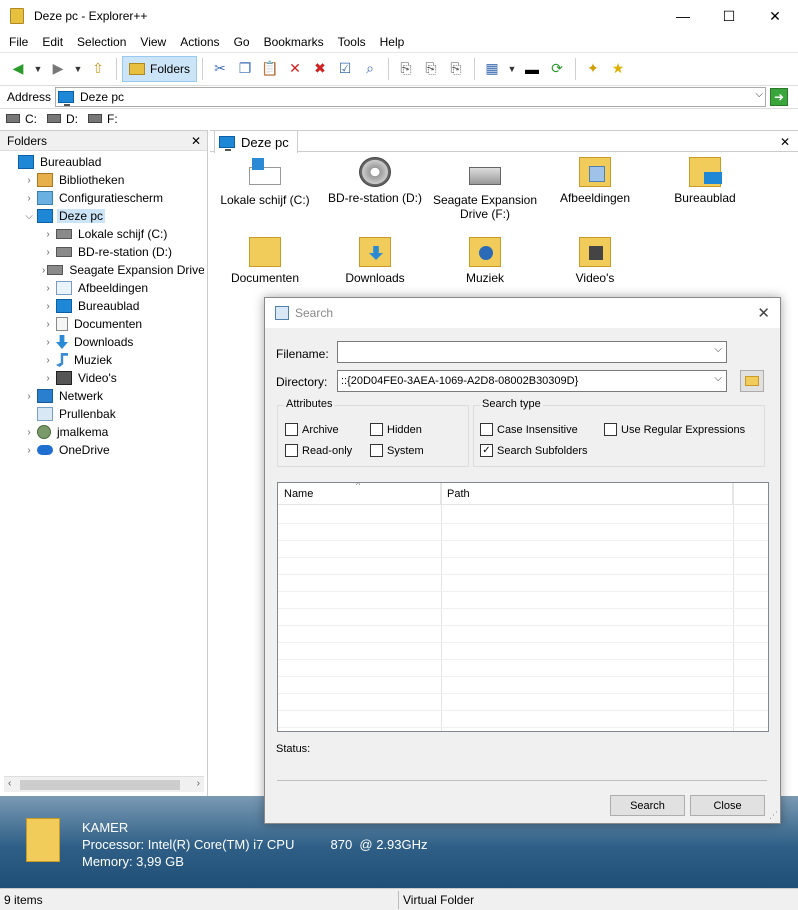 The width and height of the screenshot is (798, 910). What do you see at coordinates (532, 352) in the screenshot?
I see `filename-combo: ⌵` at bounding box center [532, 352].